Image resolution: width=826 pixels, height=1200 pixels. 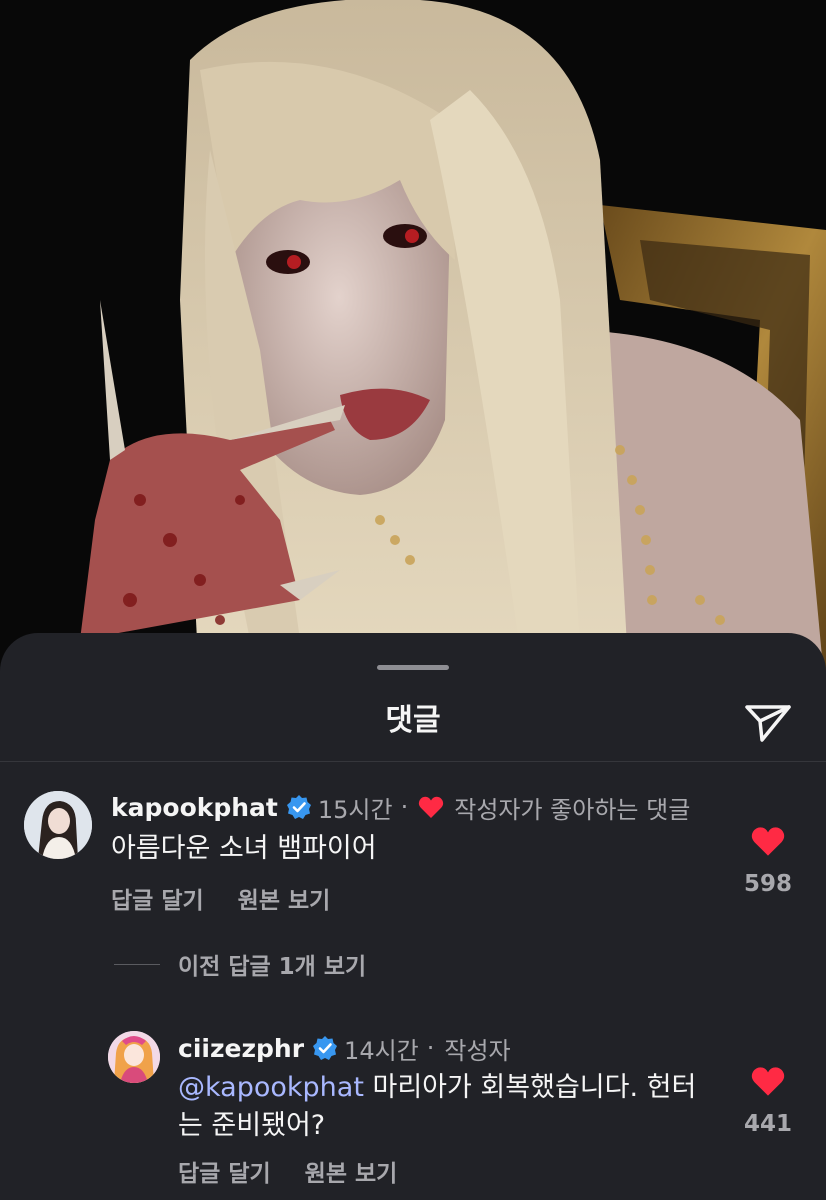 What do you see at coordinates (413, 720) in the screenshot?
I see `sheet-title: 댓글` at bounding box center [413, 720].